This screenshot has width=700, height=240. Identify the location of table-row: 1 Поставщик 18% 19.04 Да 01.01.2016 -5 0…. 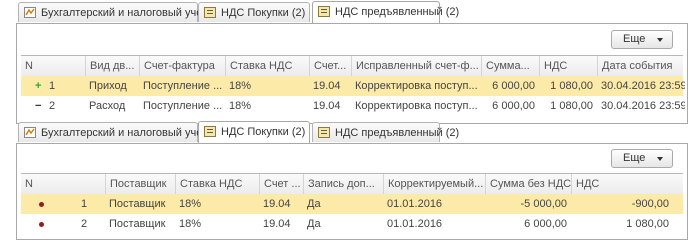
(352, 204).